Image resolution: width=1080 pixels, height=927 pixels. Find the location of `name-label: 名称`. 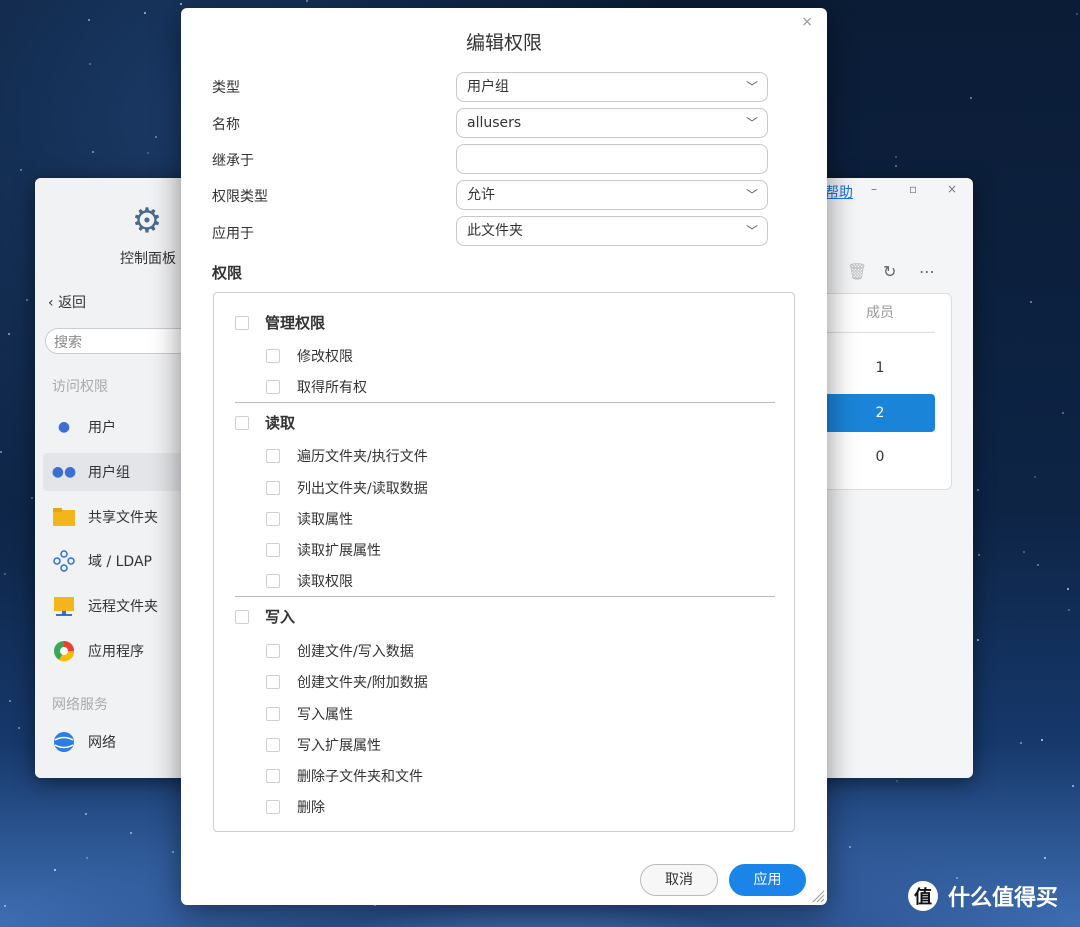

name-label: 名称 is located at coordinates (226, 125).